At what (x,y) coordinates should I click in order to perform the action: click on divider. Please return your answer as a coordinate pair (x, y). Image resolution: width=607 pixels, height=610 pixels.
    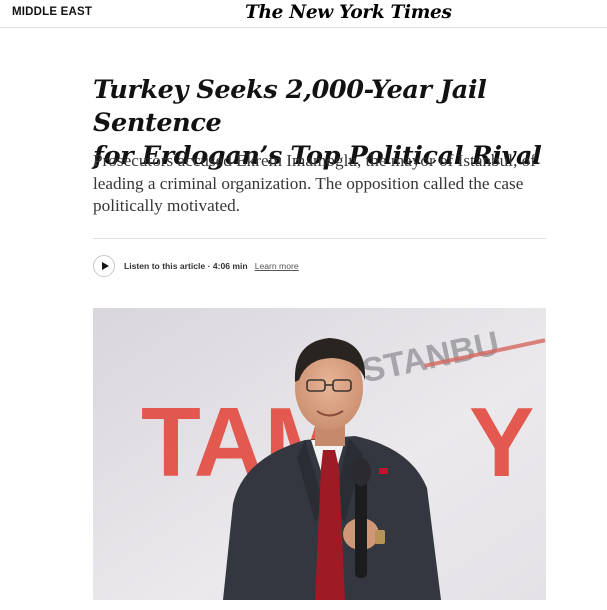
    Looking at the image, I should click on (319, 238).